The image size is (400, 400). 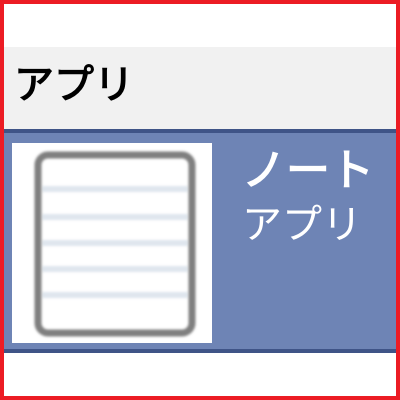 I want to click on section-title: アプリ, so click(x=74, y=85).